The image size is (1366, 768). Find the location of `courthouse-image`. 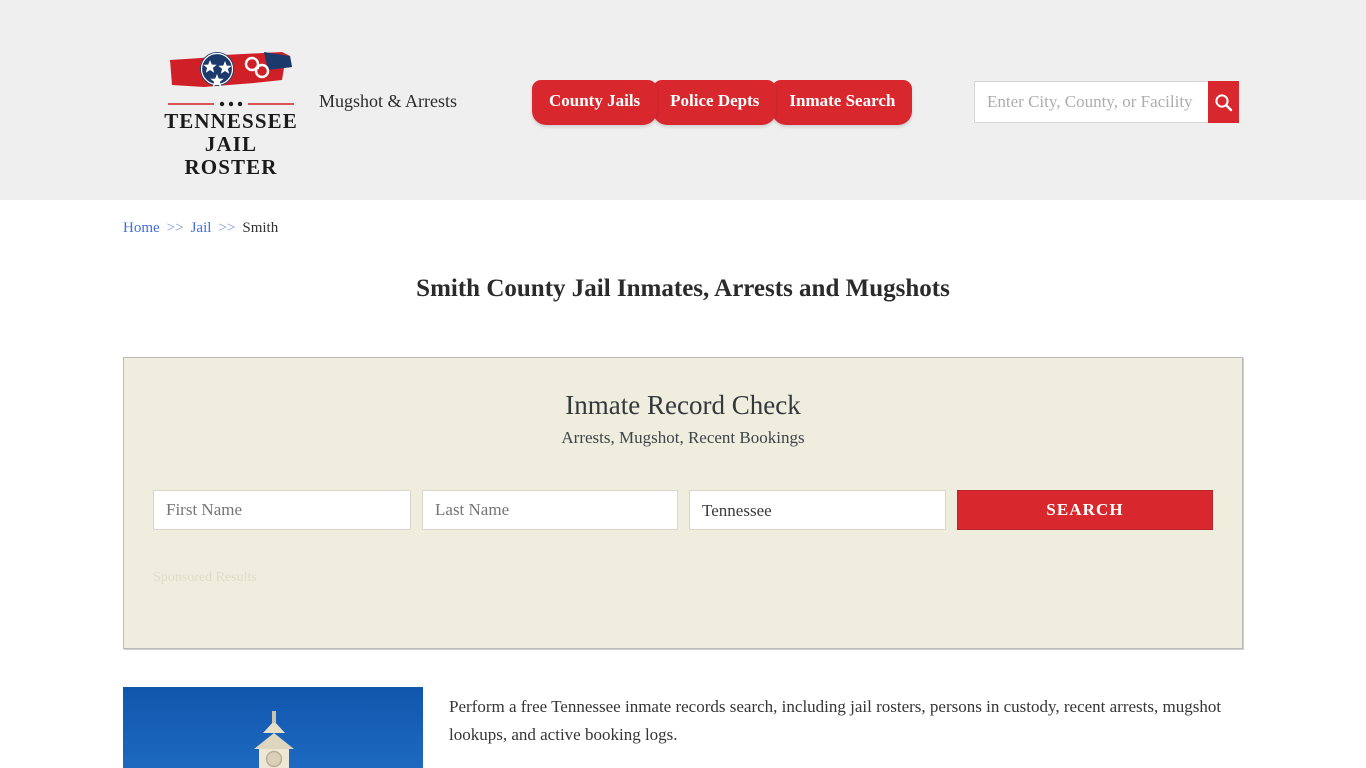

courthouse-image is located at coordinates (273, 727).